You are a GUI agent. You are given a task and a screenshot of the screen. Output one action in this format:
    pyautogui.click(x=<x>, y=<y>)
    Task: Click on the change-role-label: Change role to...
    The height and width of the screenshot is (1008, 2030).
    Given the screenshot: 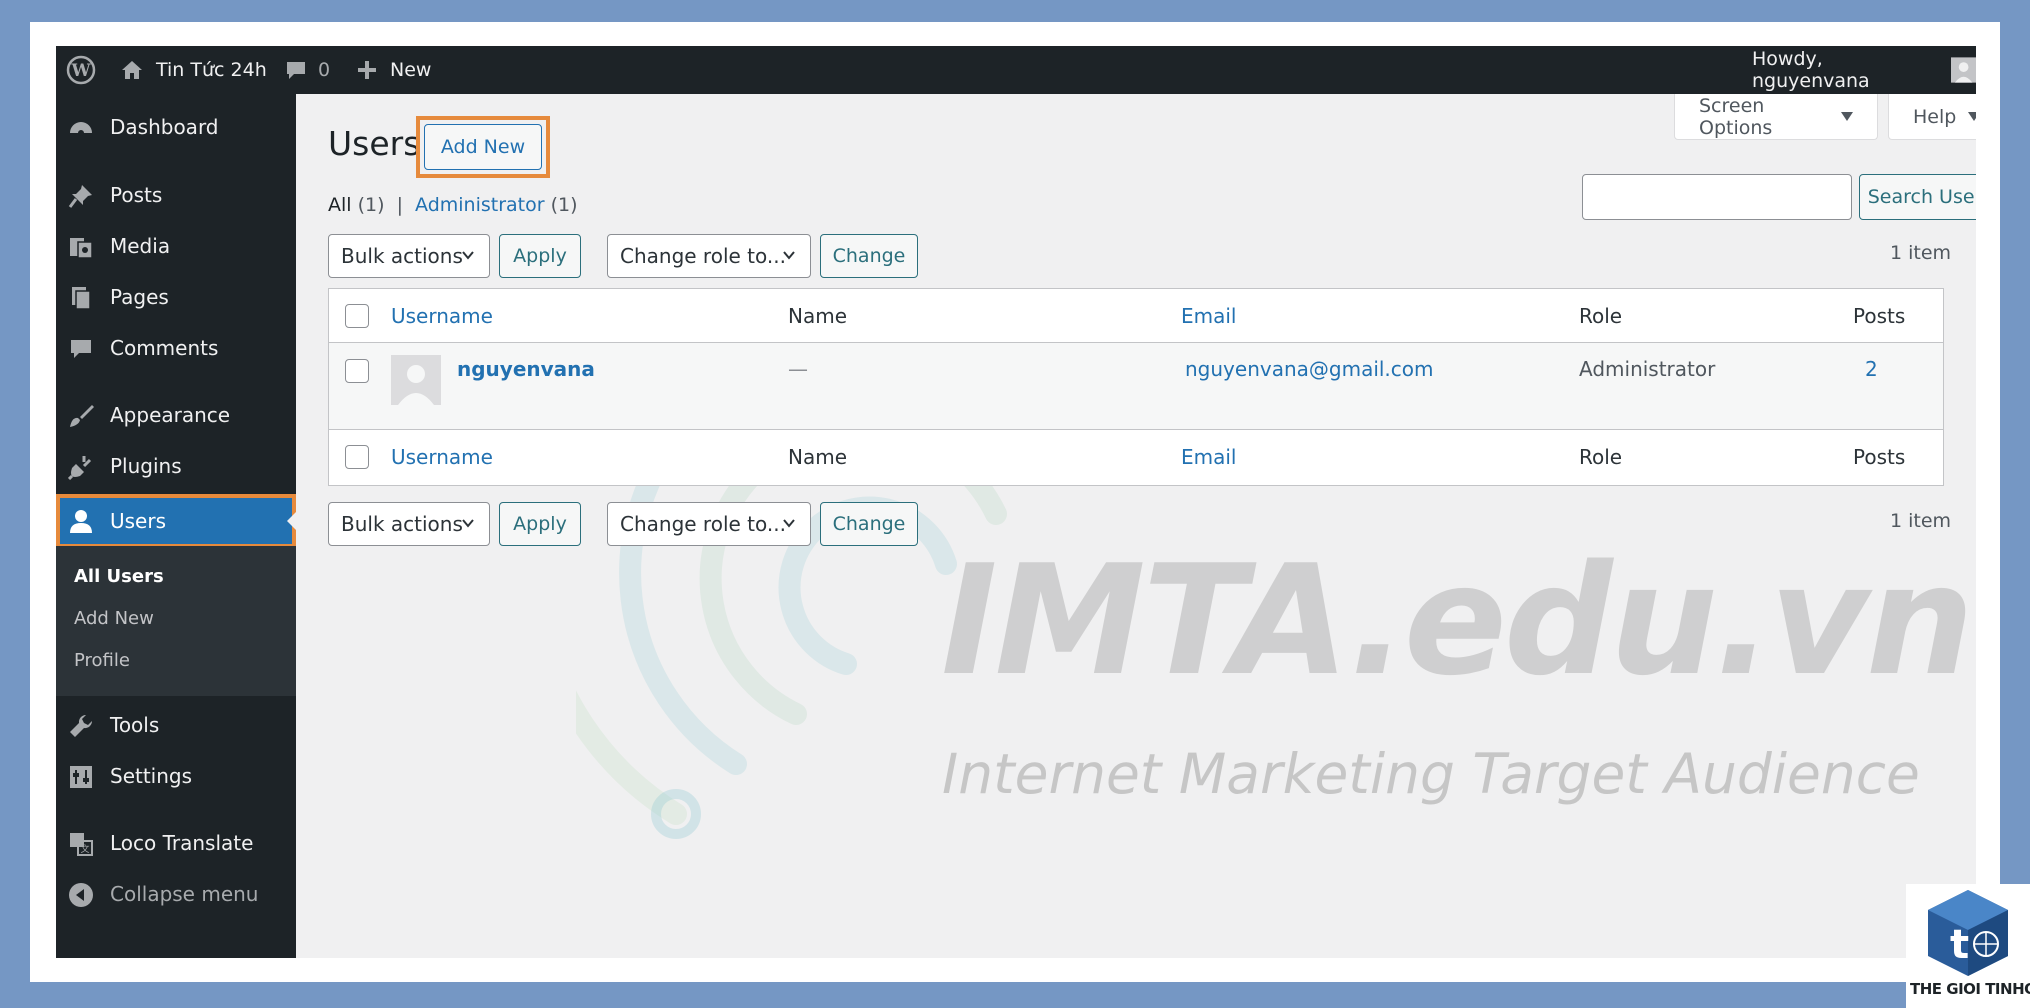 What is the action you would take?
    pyautogui.click(x=703, y=256)
    